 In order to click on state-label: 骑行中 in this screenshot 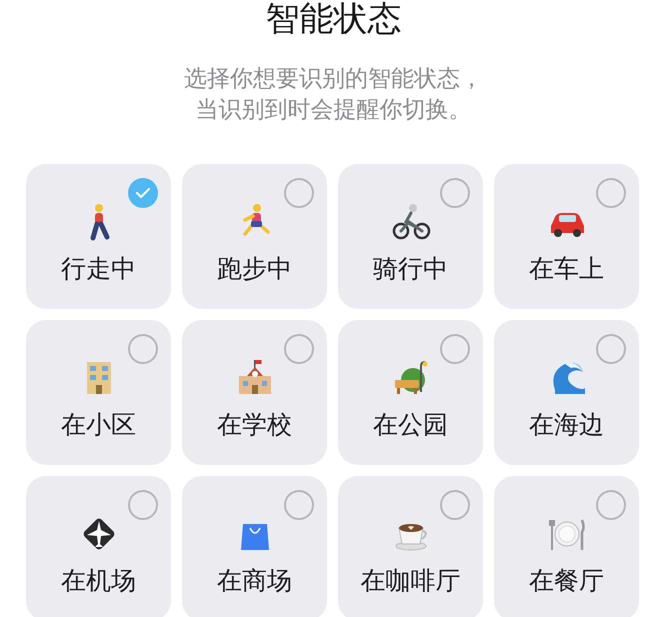, I will do `click(410, 269)`.